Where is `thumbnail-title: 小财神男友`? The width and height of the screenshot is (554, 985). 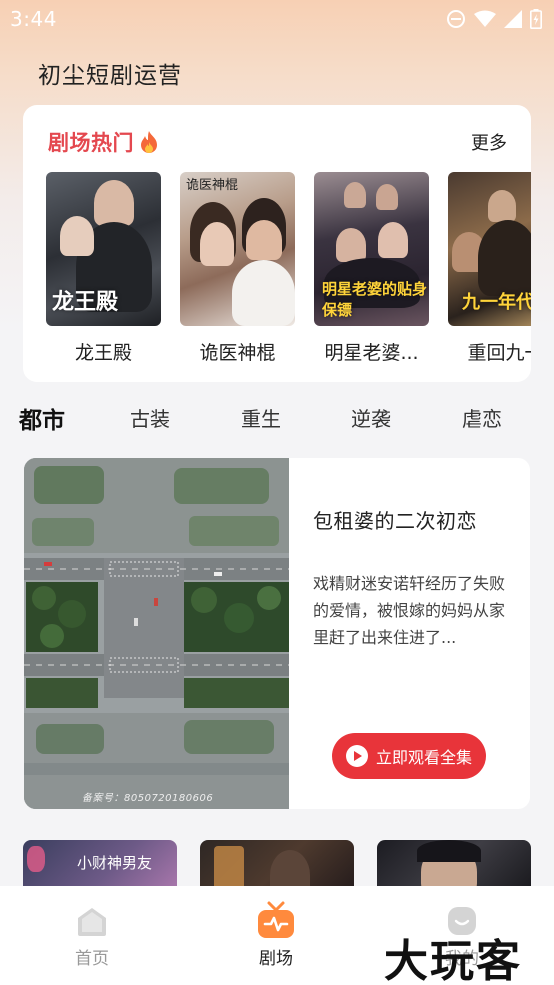
thumbnail-title: 小财神男友 is located at coordinates (115, 863).